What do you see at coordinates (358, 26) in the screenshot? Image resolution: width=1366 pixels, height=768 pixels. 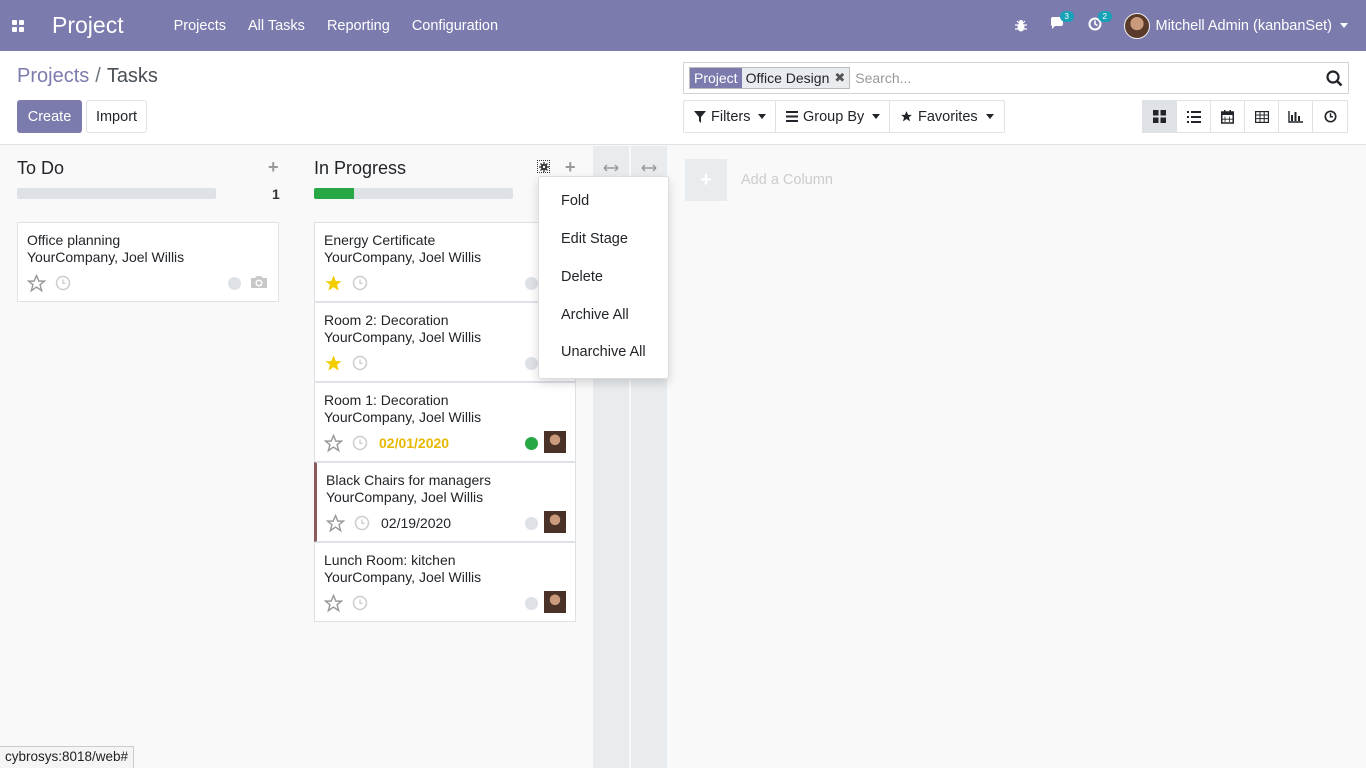 I see `menu-reporting: Reporting` at bounding box center [358, 26].